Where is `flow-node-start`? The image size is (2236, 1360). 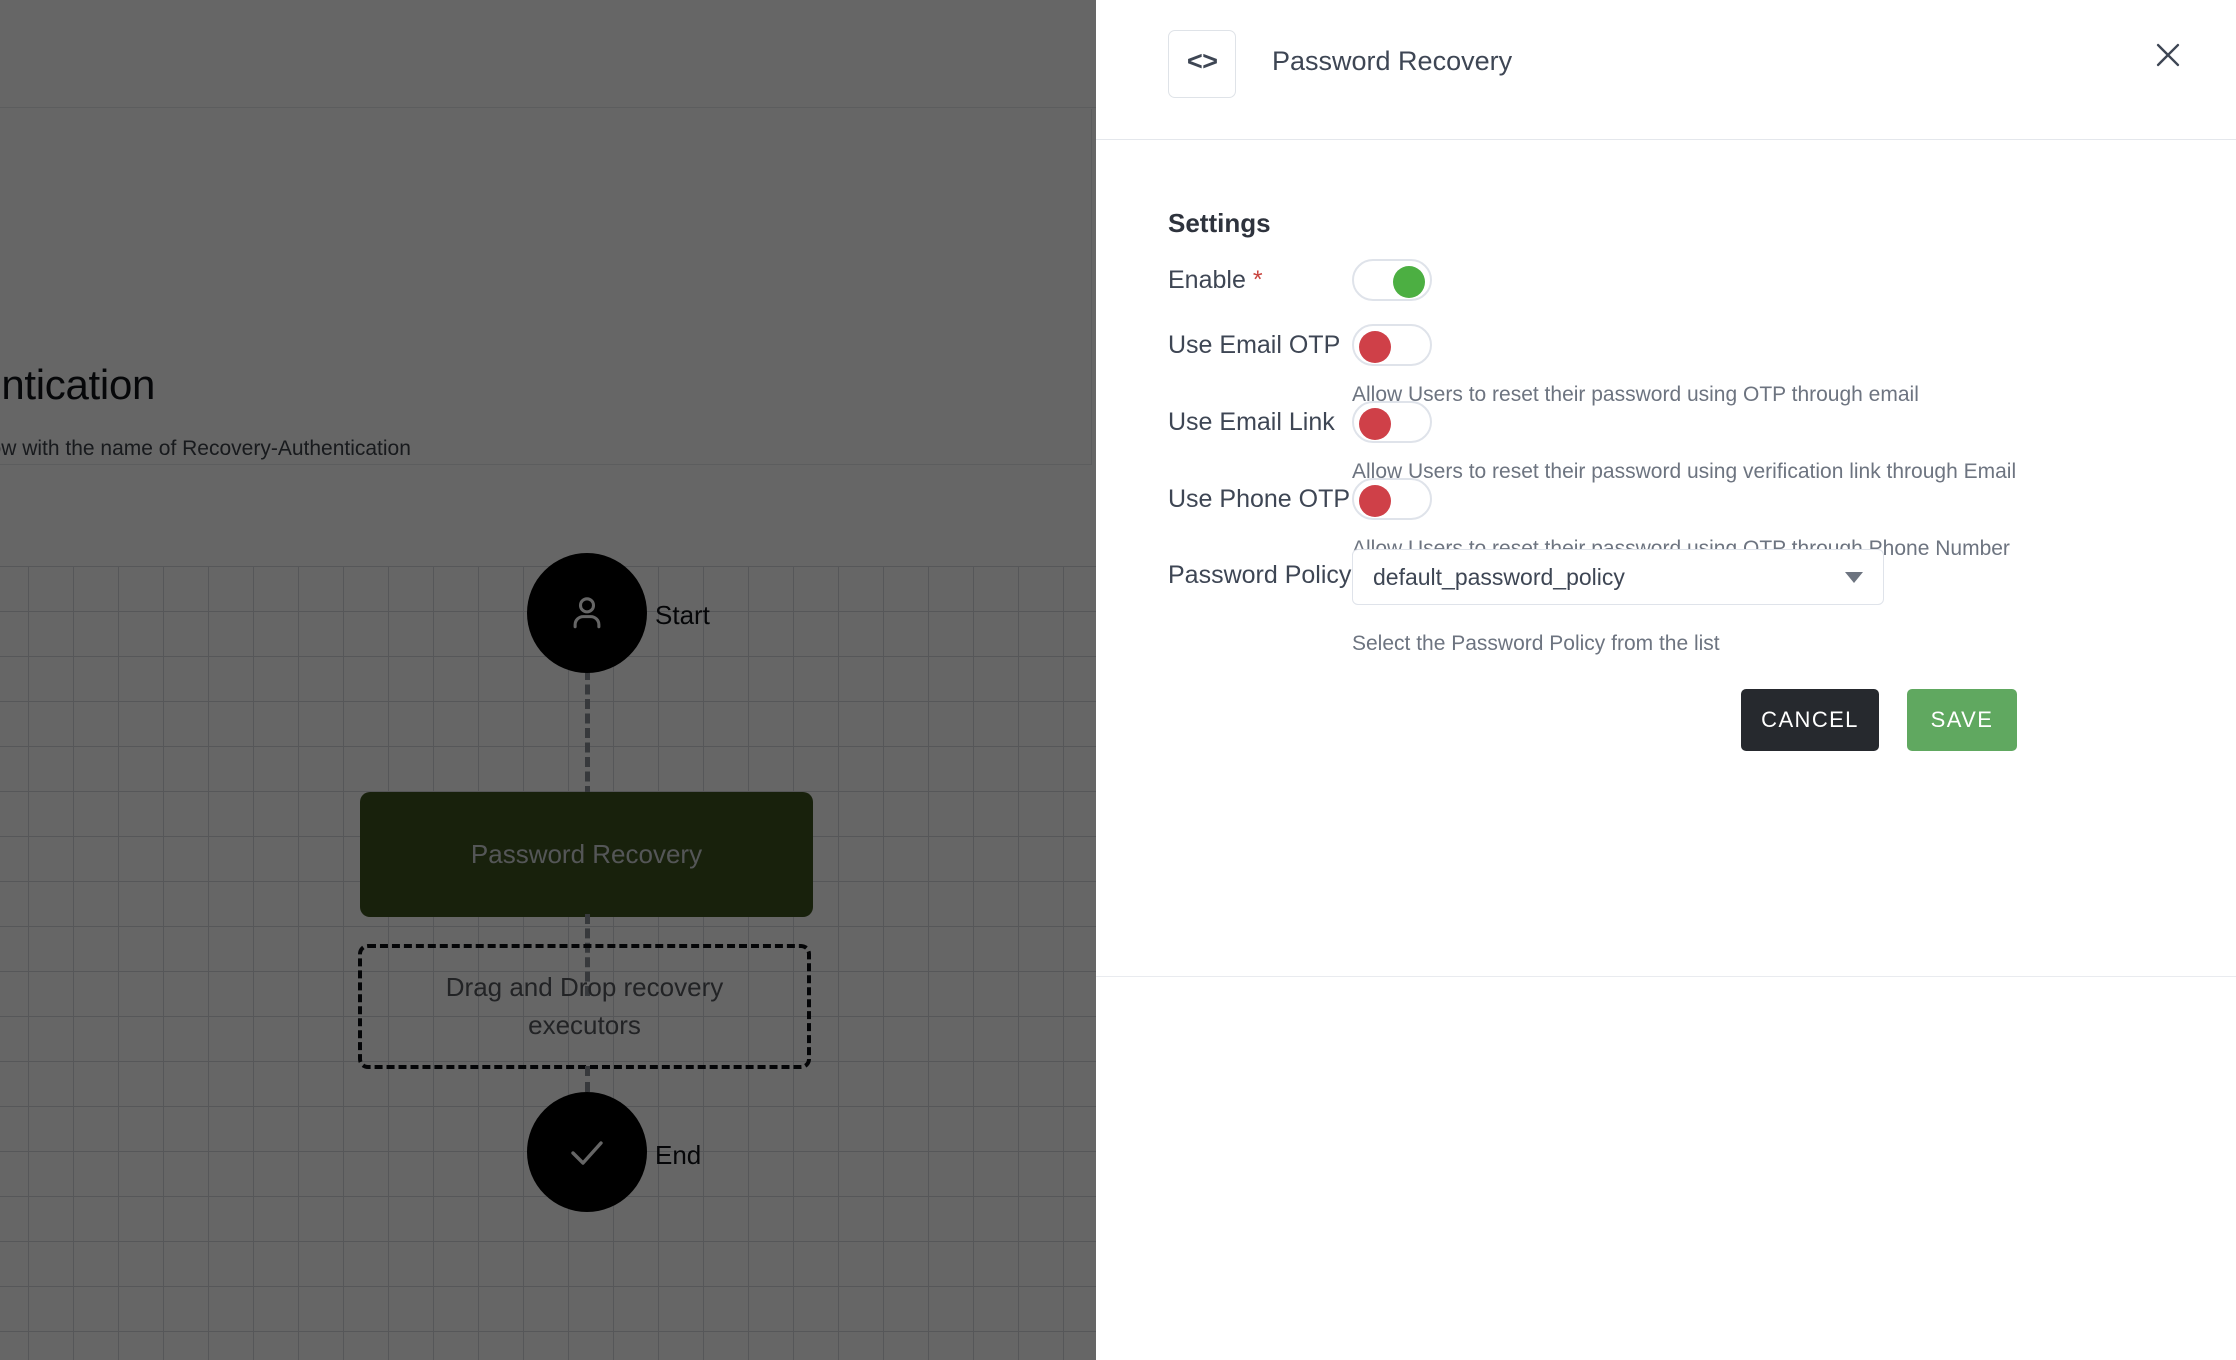 flow-node-start is located at coordinates (587, 613).